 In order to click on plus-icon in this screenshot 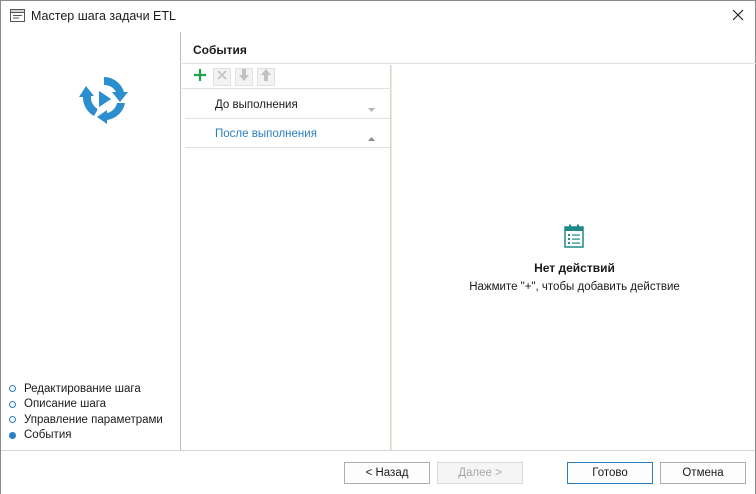, I will do `click(200, 76)`.